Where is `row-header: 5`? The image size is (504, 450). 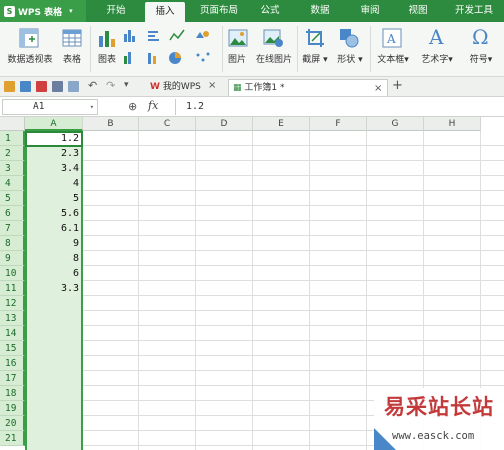 row-header: 5 is located at coordinates (12, 198).